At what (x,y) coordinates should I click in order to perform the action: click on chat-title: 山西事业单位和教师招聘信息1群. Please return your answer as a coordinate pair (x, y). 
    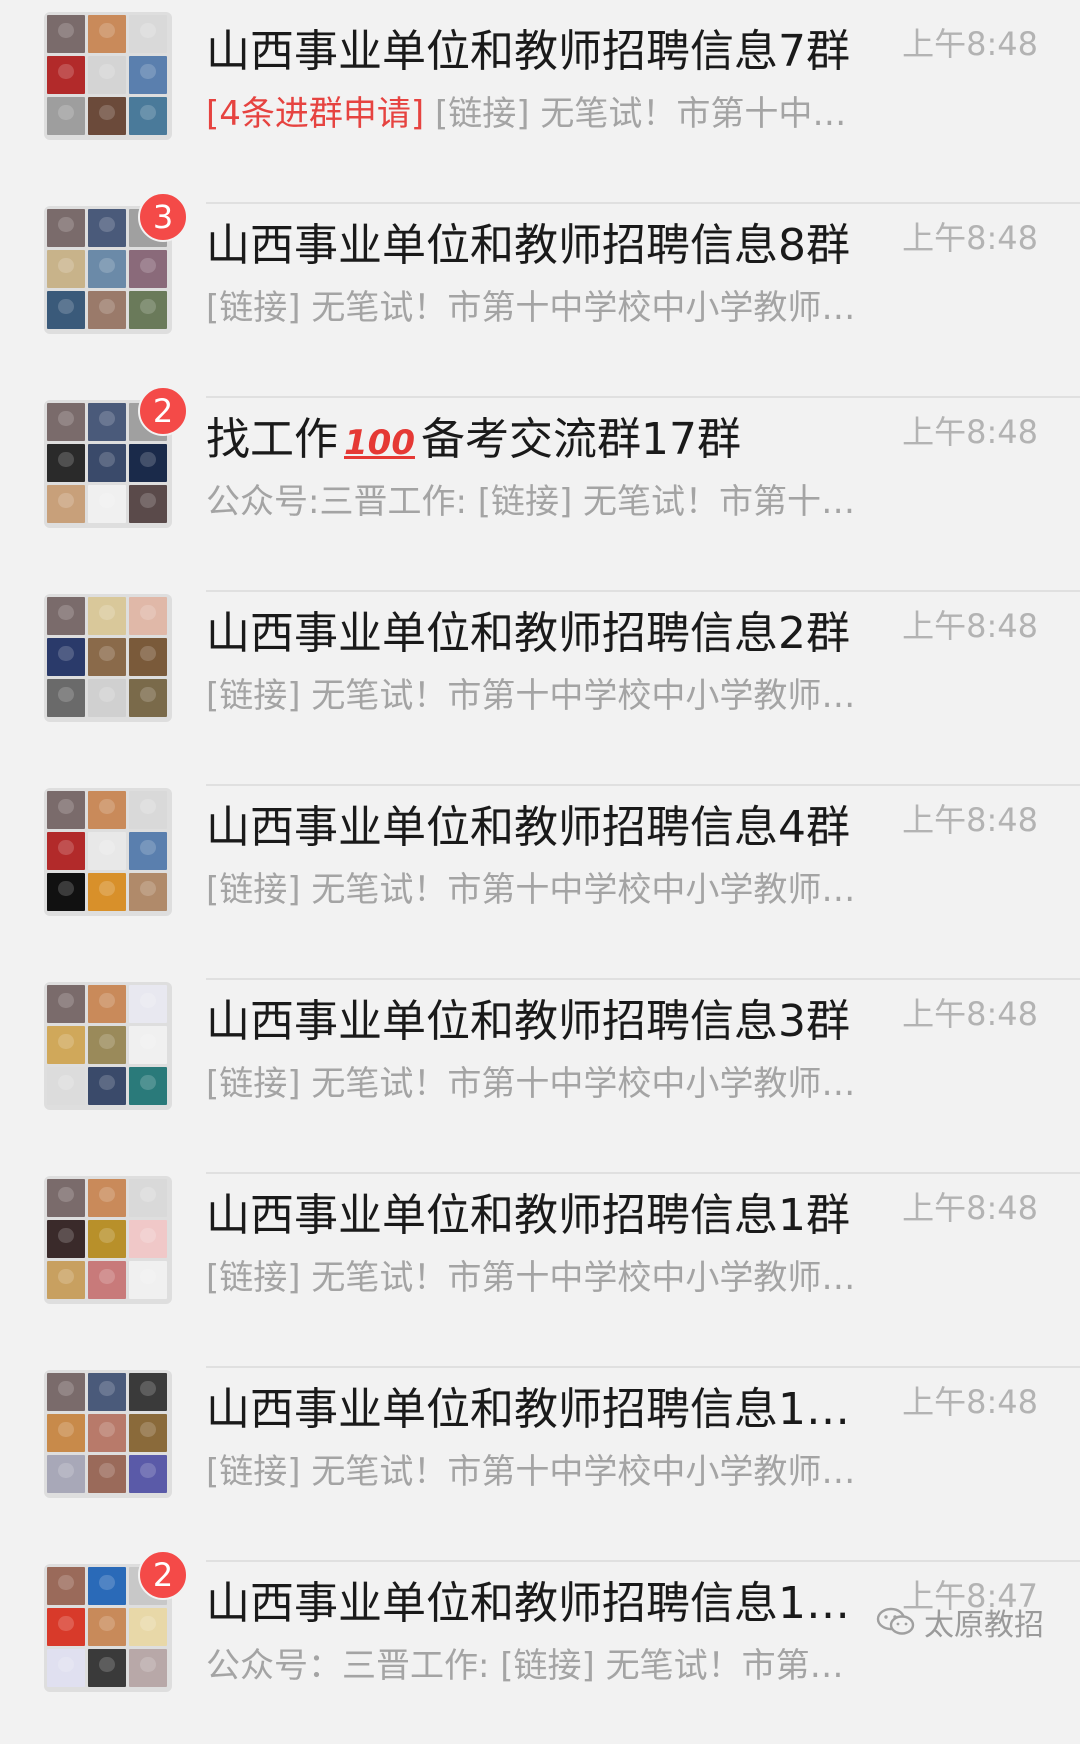
    Looking at the image, I should click on (536, 1216).